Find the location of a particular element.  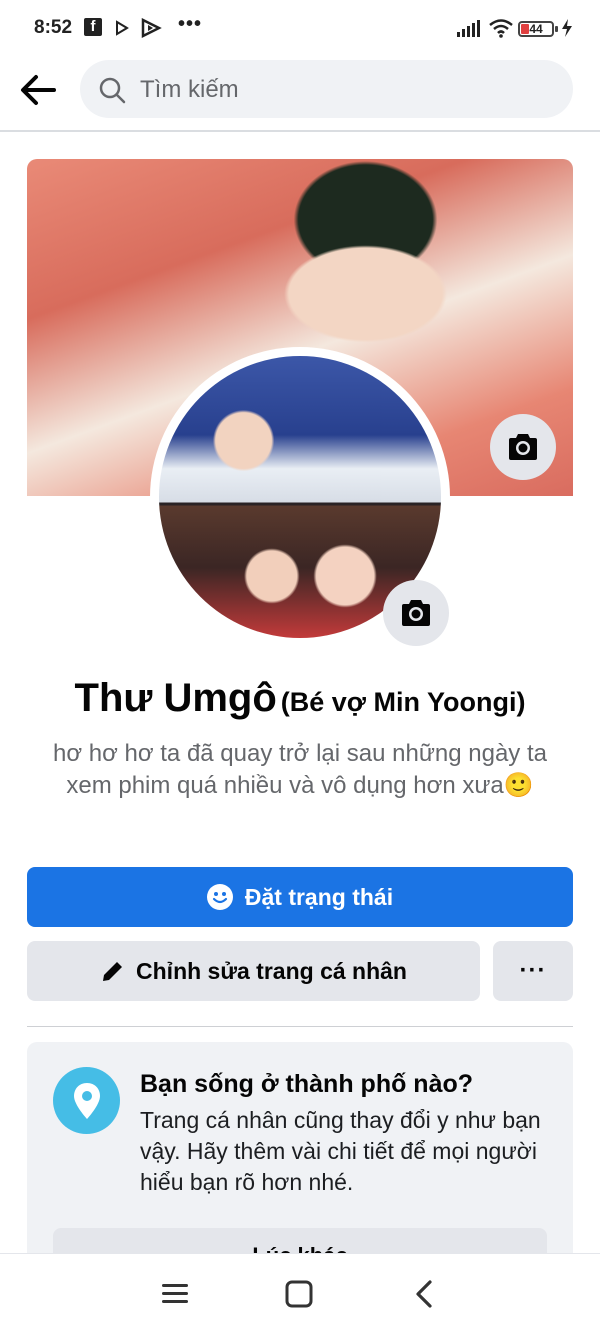

back-icon is located at coordinates (424, 1294).